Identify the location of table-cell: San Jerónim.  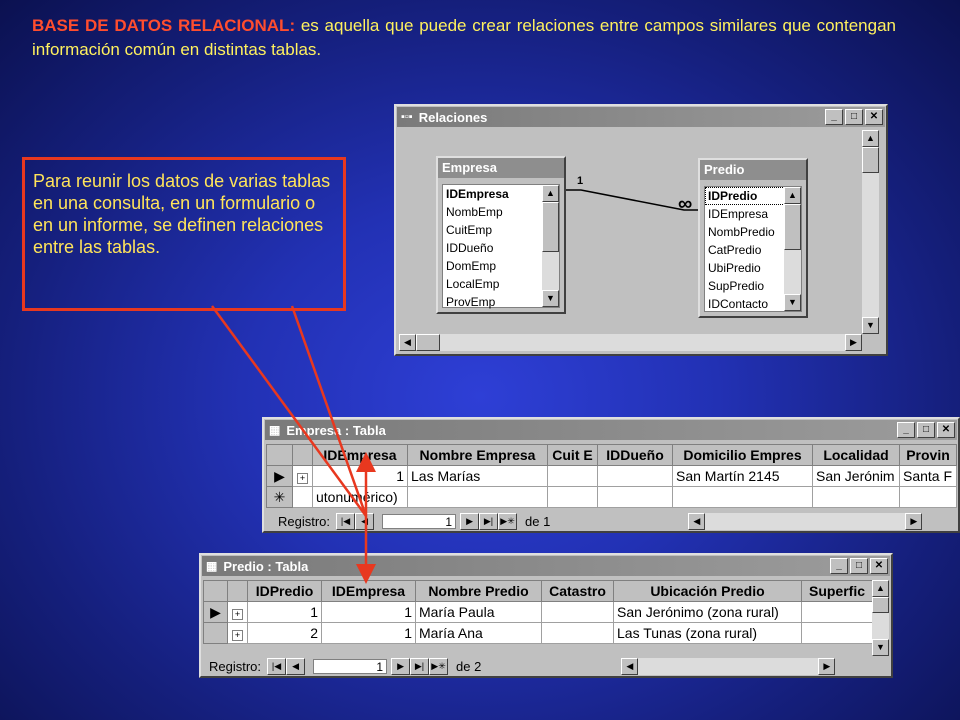
(856, 476).